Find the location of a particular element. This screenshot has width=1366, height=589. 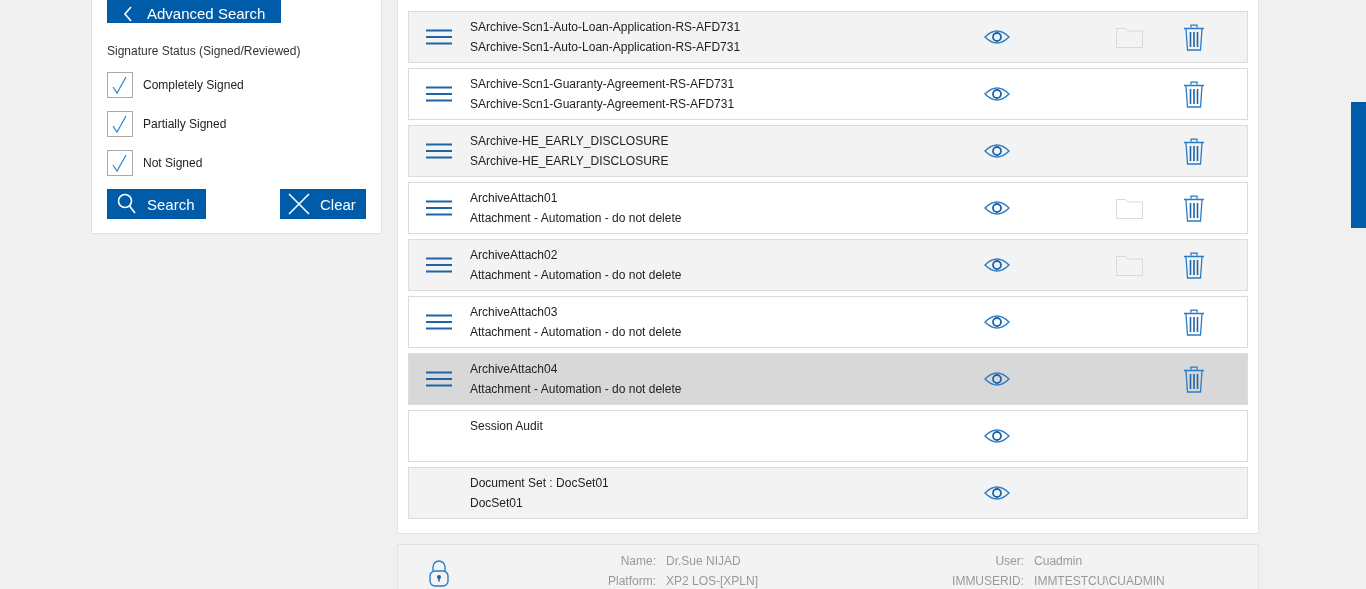

clear-button: Clear is located at coordinates (323, 204).